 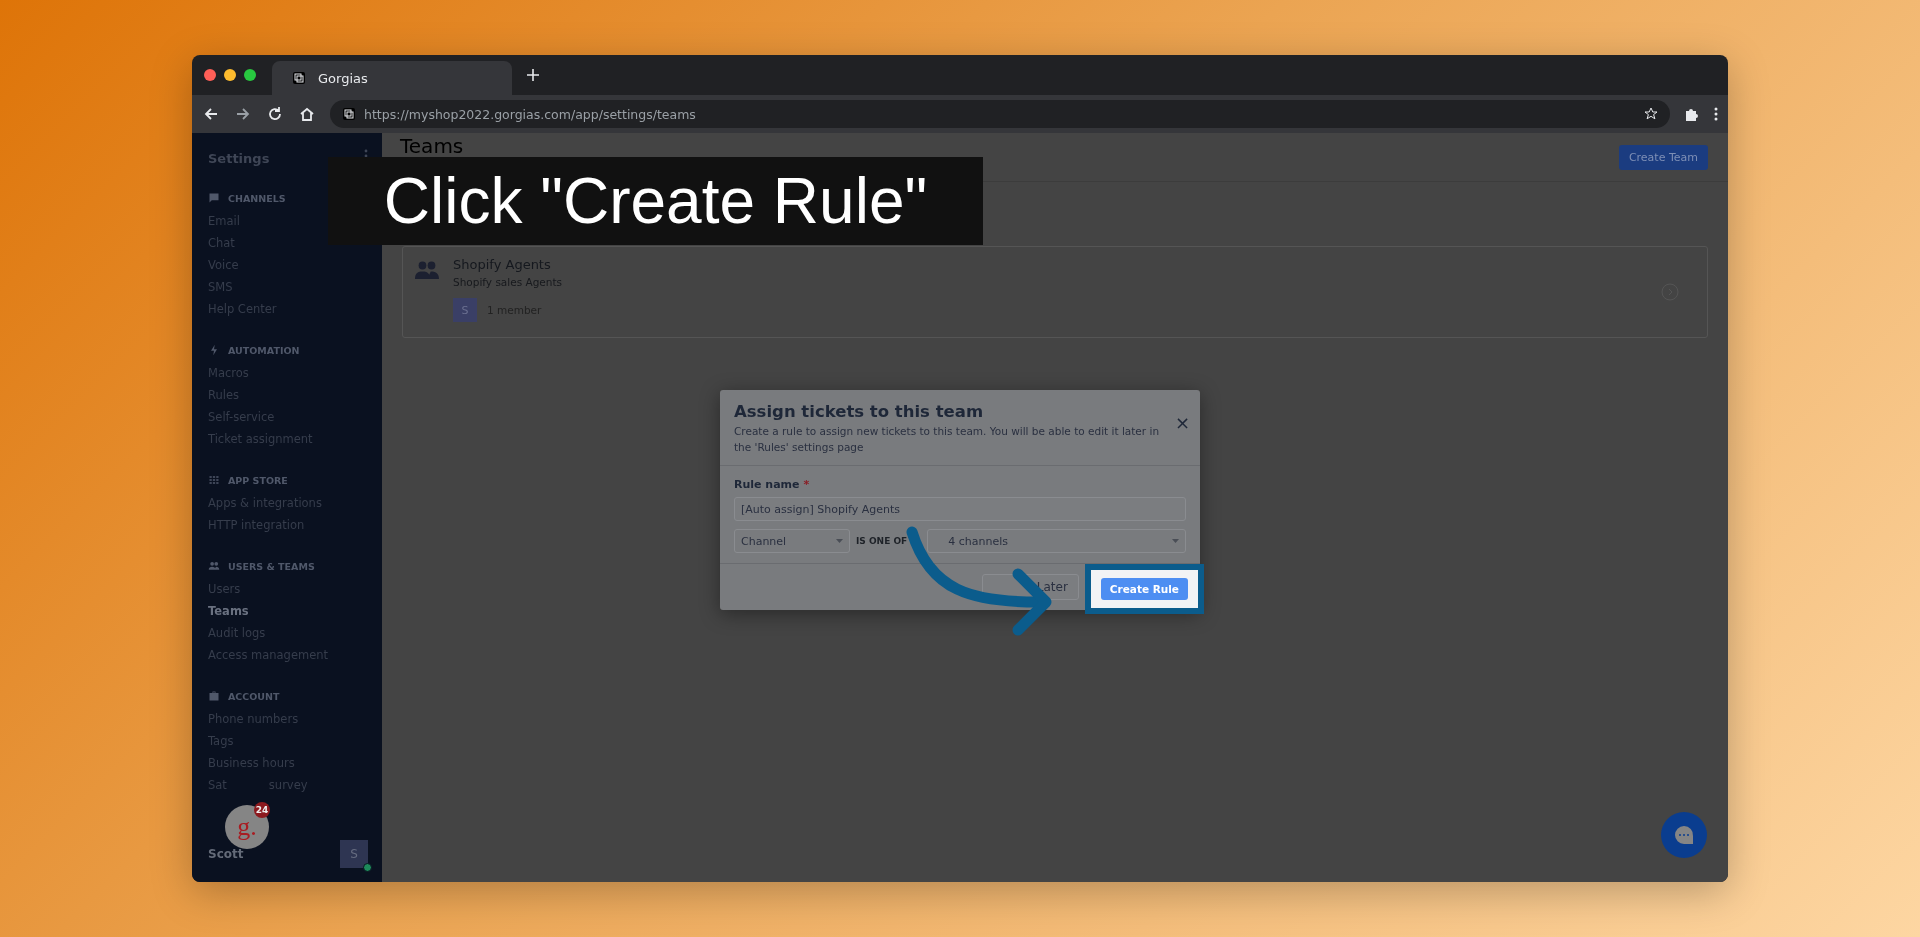 What do you see at coordinates (307, 114) in the screenshot?
I see `home-icon` at bounding box center [307, 114].